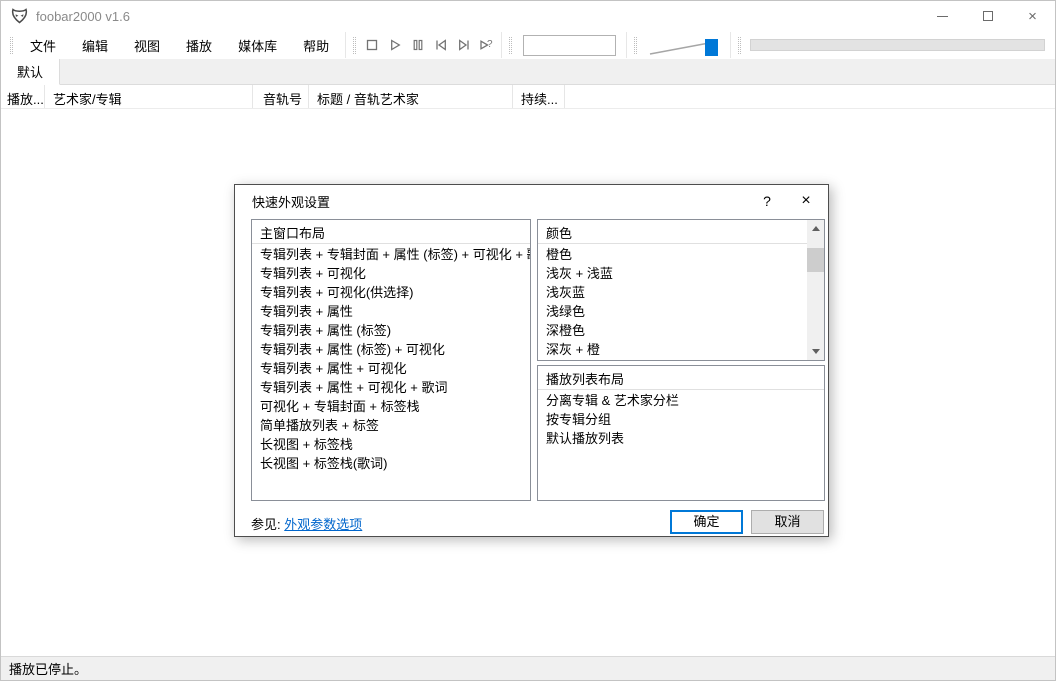 This screenshot has width=1056, height=681. I want to click on colors-listbox: 颜色 橙色 浅灰 + 浅蓝 浅灰蓝 浅绿色 深橙色 深灰 + 橙 深灰 + 洋红, so click(681, 290).